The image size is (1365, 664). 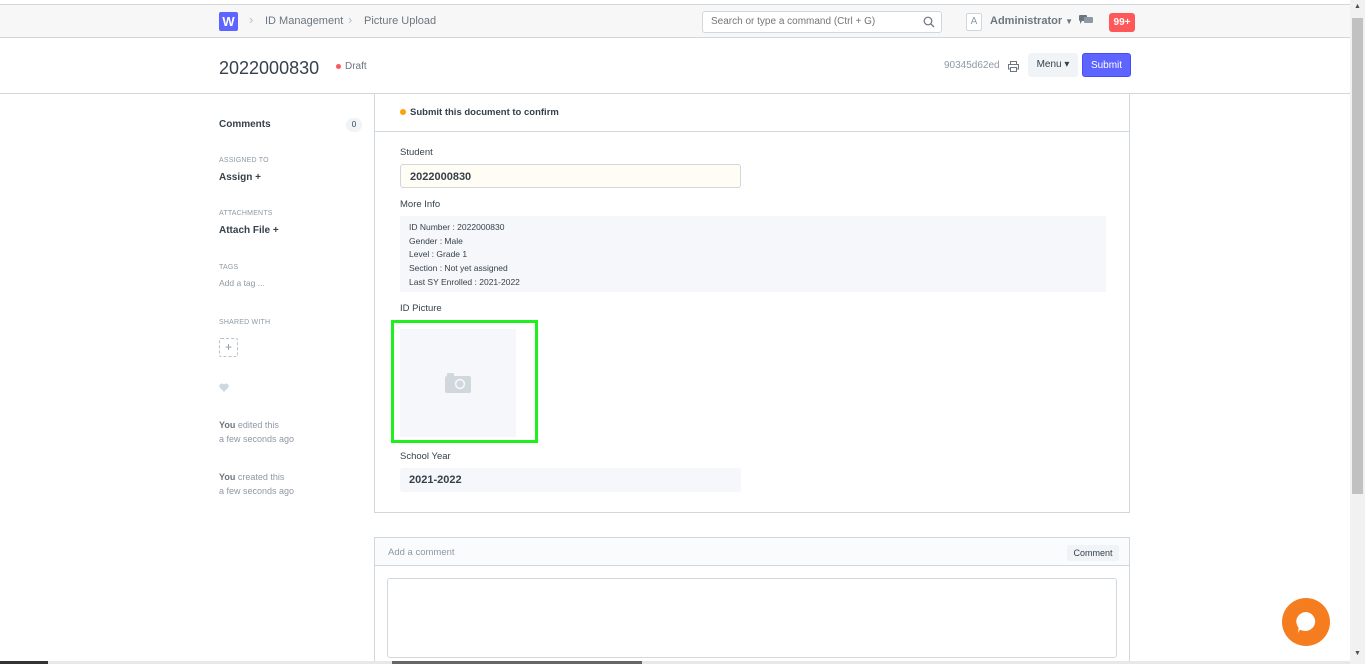 I want to click on activity-item: You created this a few seconds ago, so click(x=256, y=484).